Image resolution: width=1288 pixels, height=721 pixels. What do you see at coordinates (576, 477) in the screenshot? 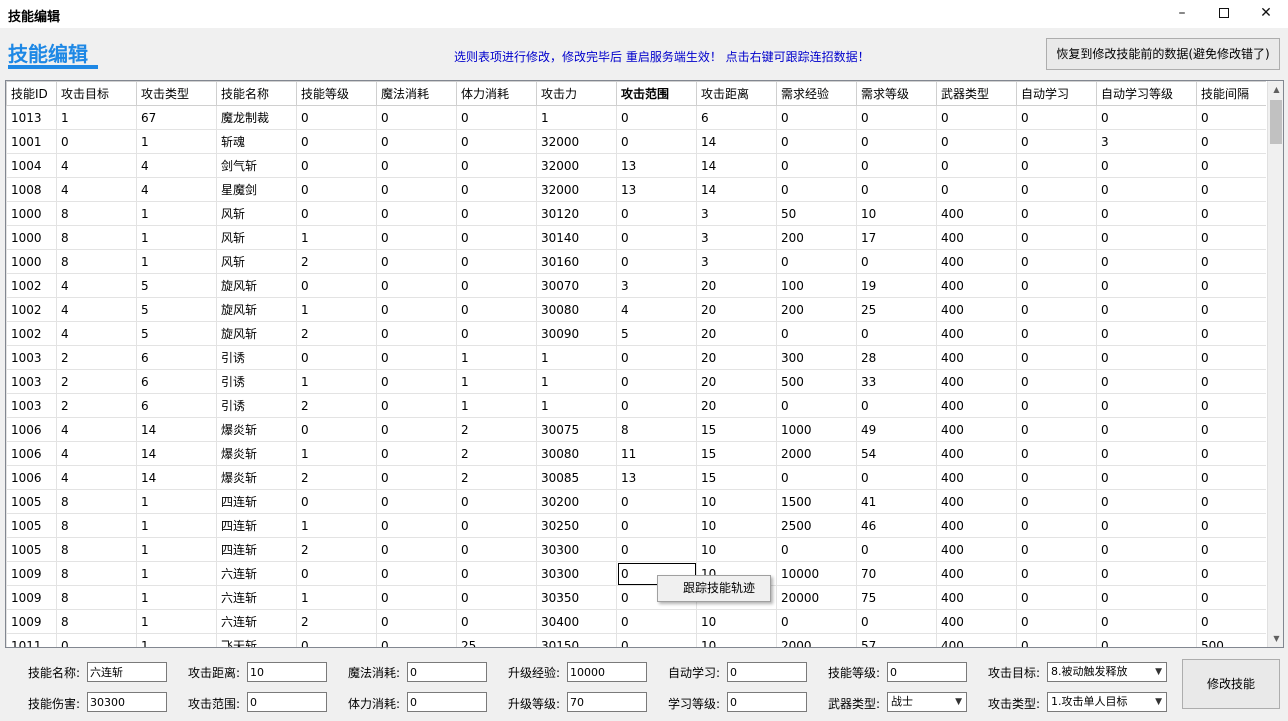
I see `table-cell: 30085` at bounding box center [576, 477].